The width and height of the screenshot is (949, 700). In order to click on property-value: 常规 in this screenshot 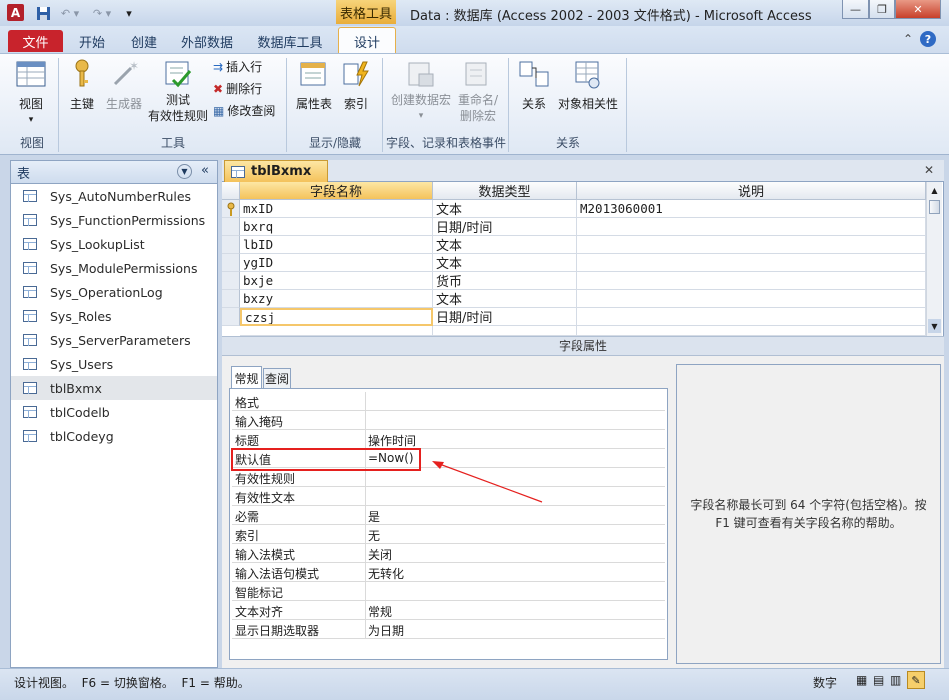, I will do `click(380, 611)`.